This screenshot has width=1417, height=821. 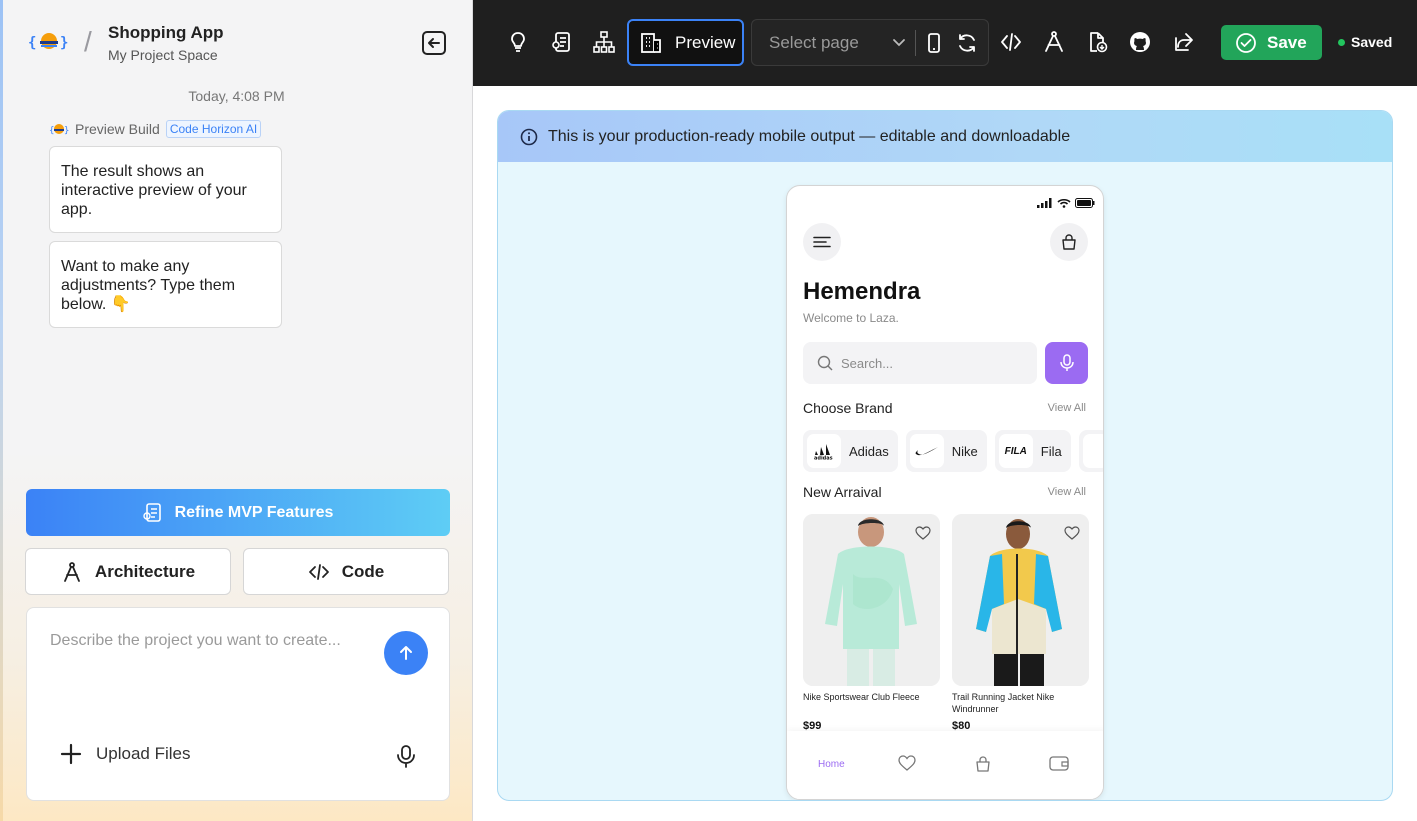 What do you see at coordinates (915, 43) in the screenshot?
I see `divider` at bounding box center [915, 43].